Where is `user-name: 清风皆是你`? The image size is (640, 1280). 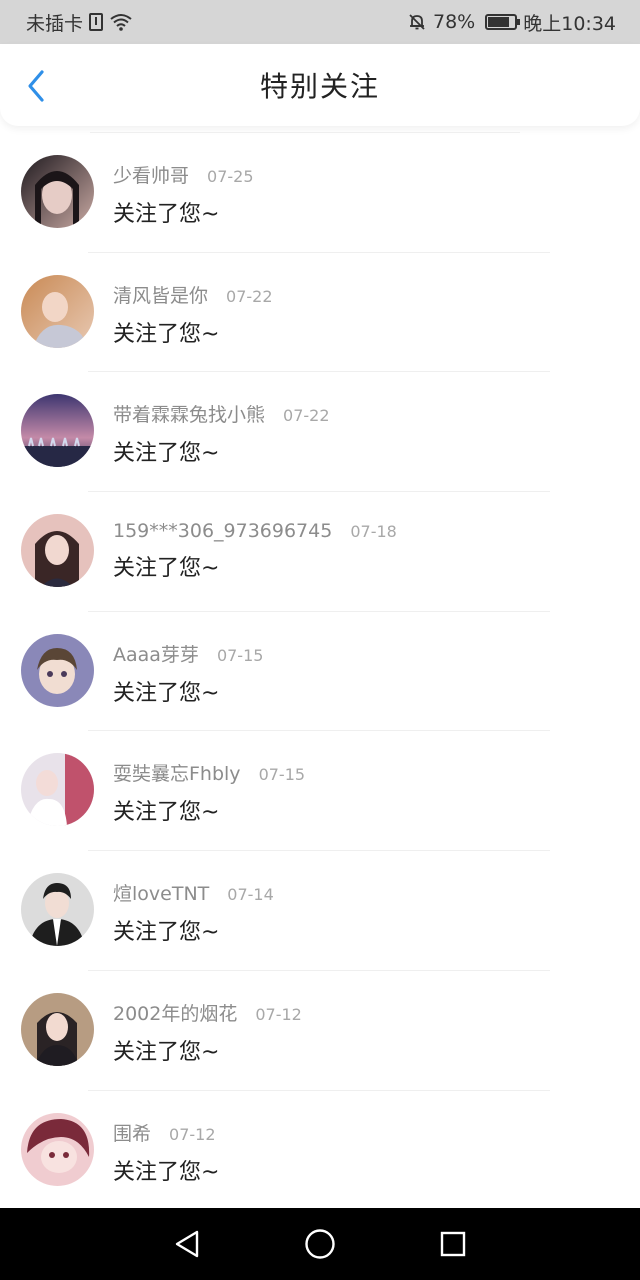 user-name: 清风皆是你 is located at coordinates (160, 294).